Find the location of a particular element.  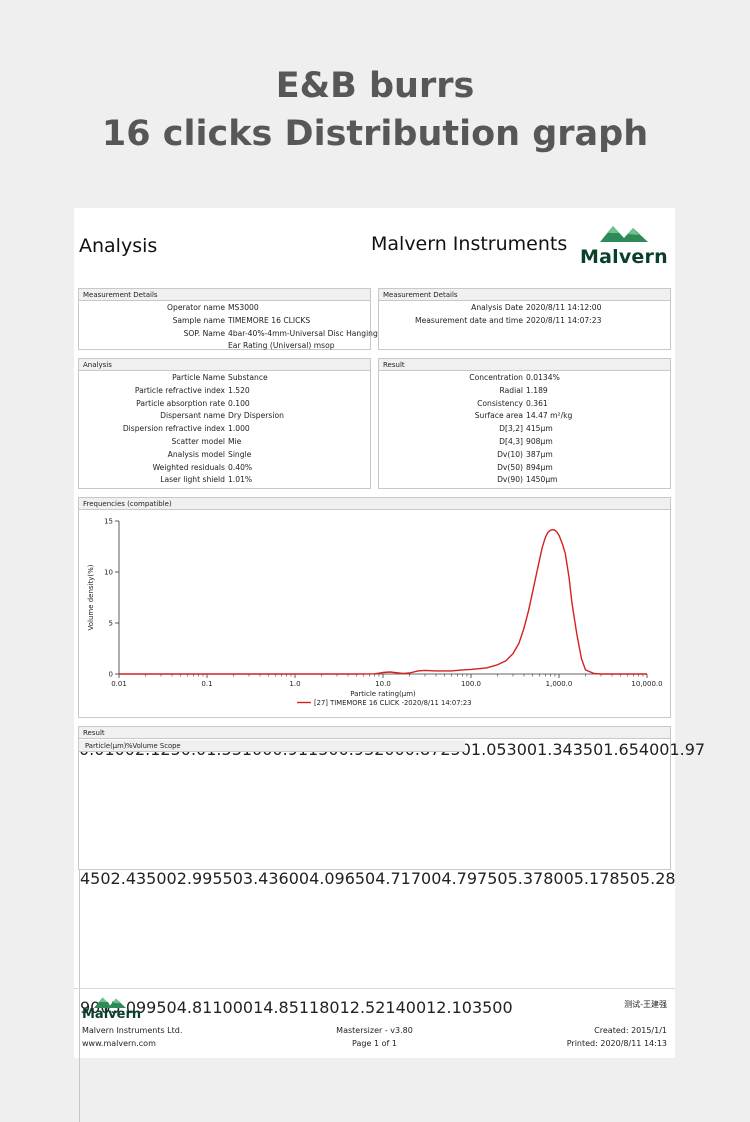

detail-key: Weighted residuals is located at coordinates (188, 467).